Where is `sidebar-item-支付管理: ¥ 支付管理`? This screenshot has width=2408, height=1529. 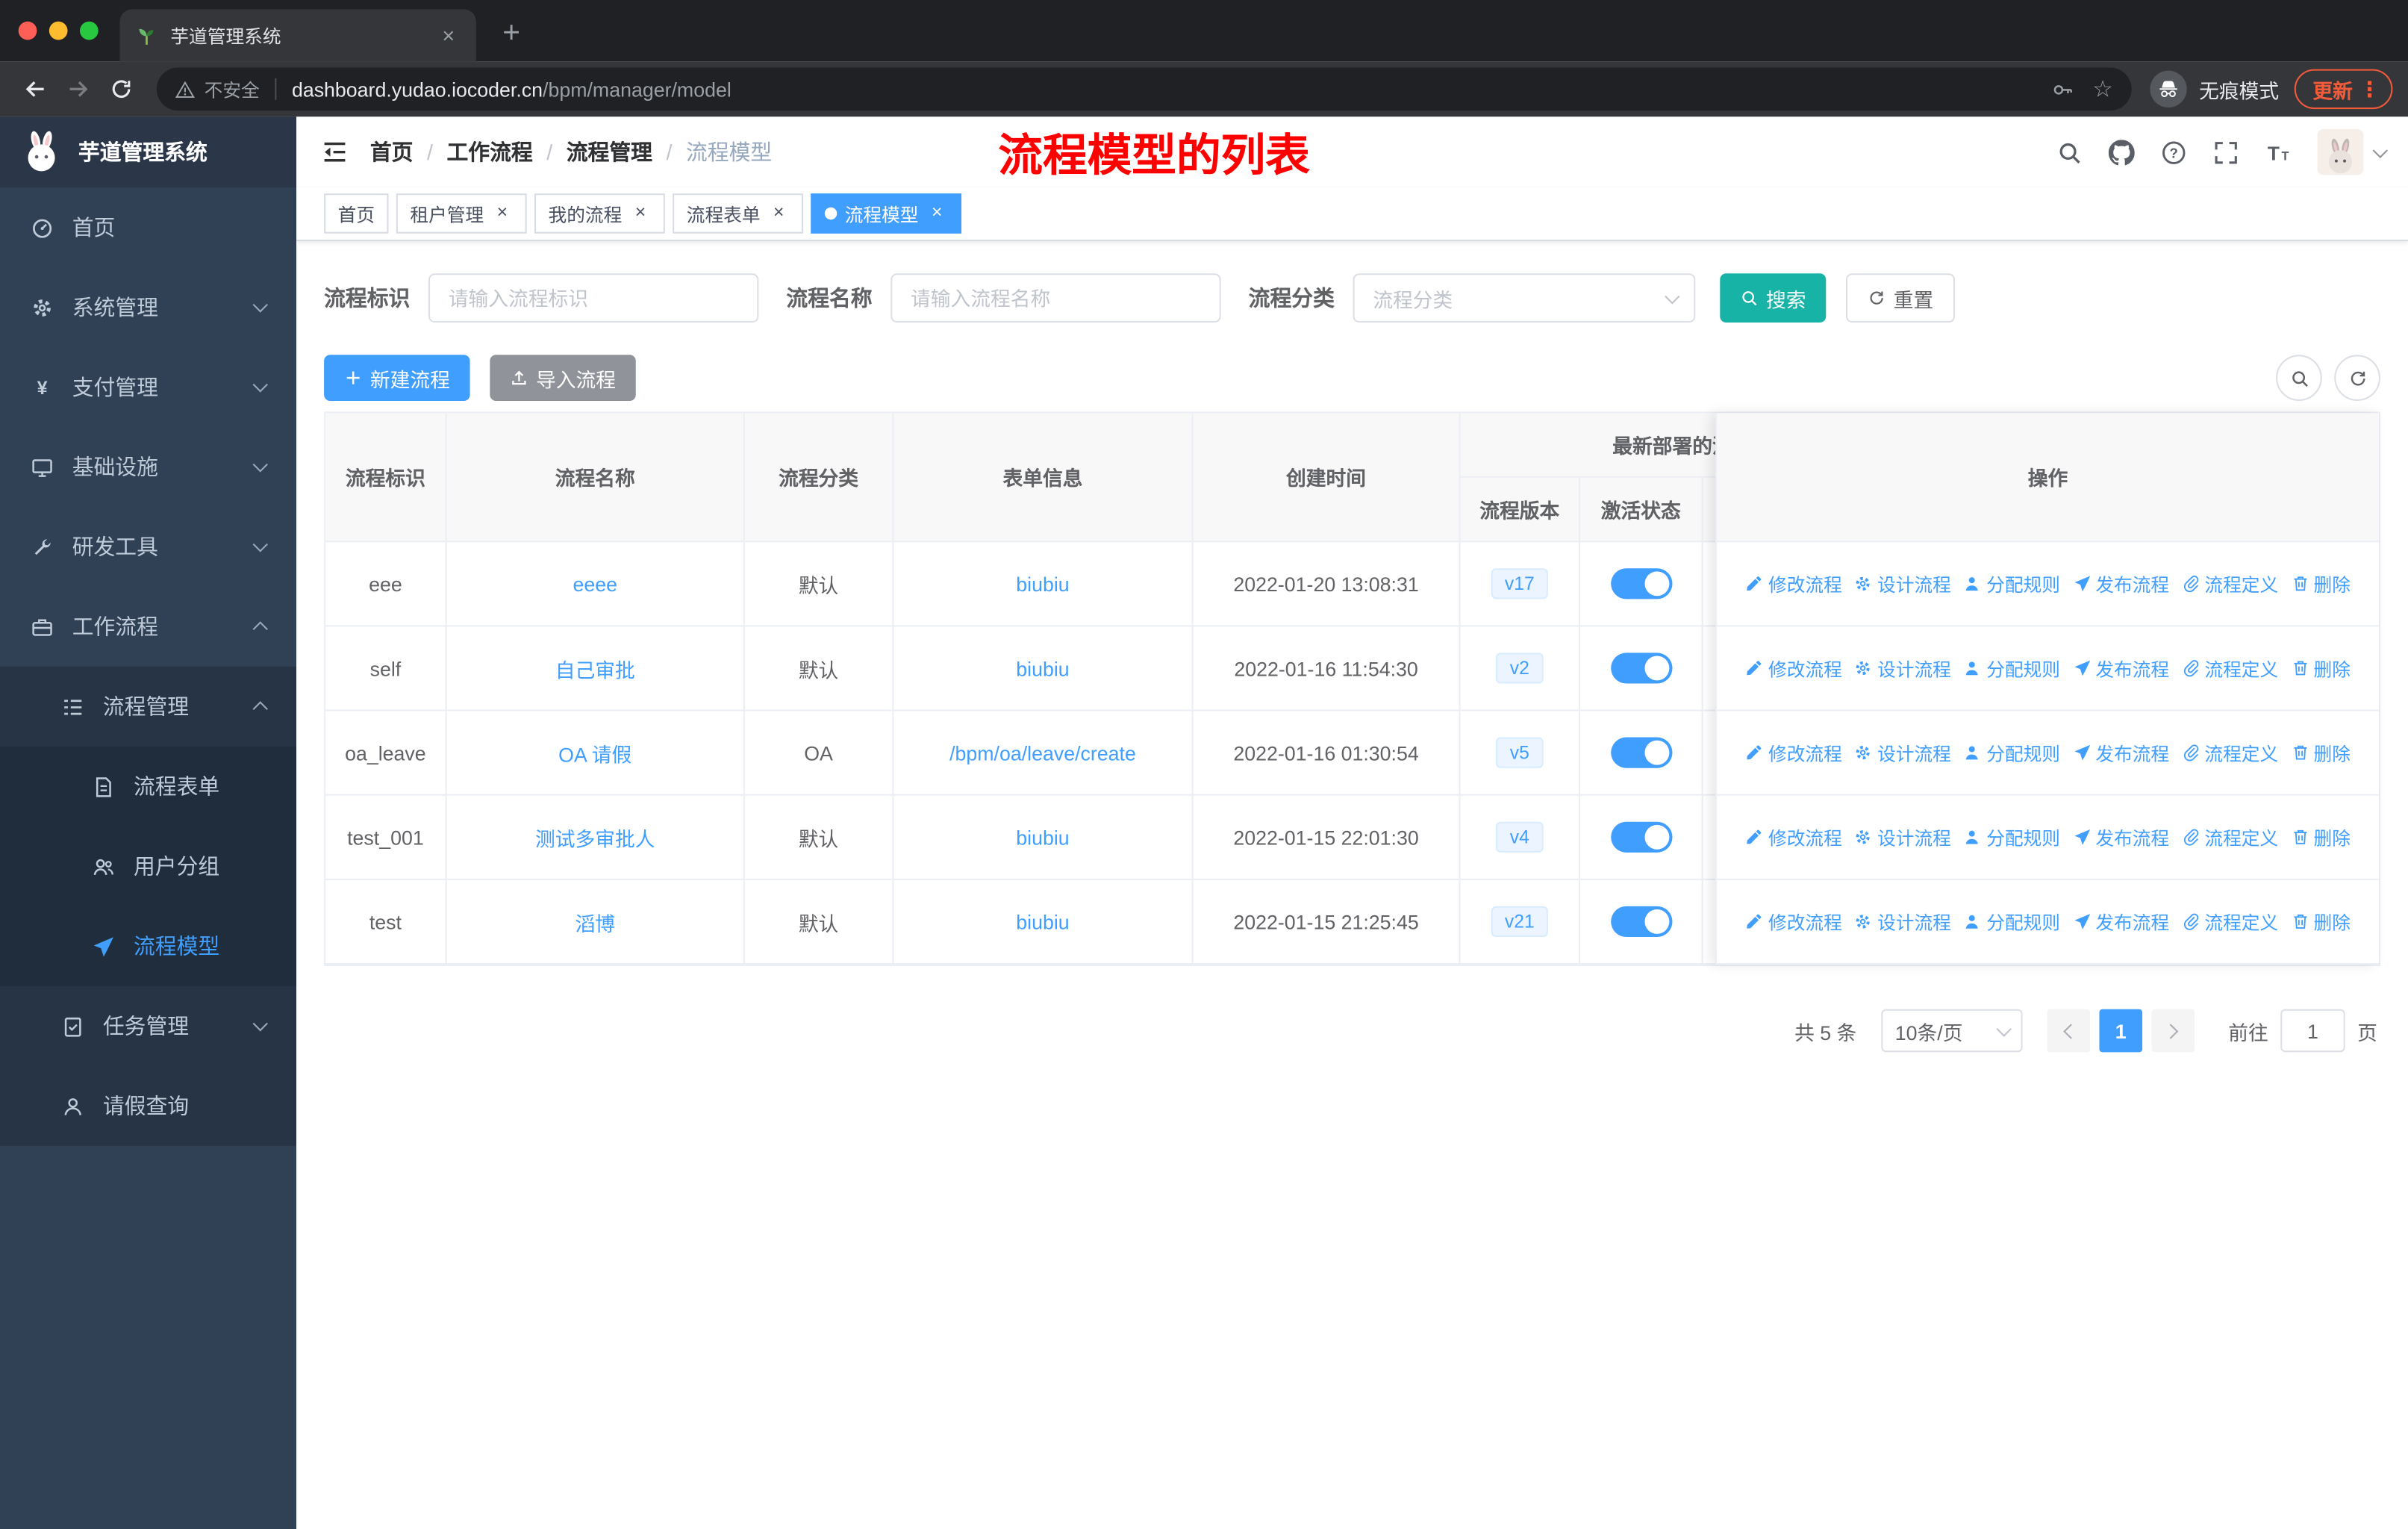 sidebar-item-支付管理: ¥ 支付管理 is located at coordinates (148, 387).